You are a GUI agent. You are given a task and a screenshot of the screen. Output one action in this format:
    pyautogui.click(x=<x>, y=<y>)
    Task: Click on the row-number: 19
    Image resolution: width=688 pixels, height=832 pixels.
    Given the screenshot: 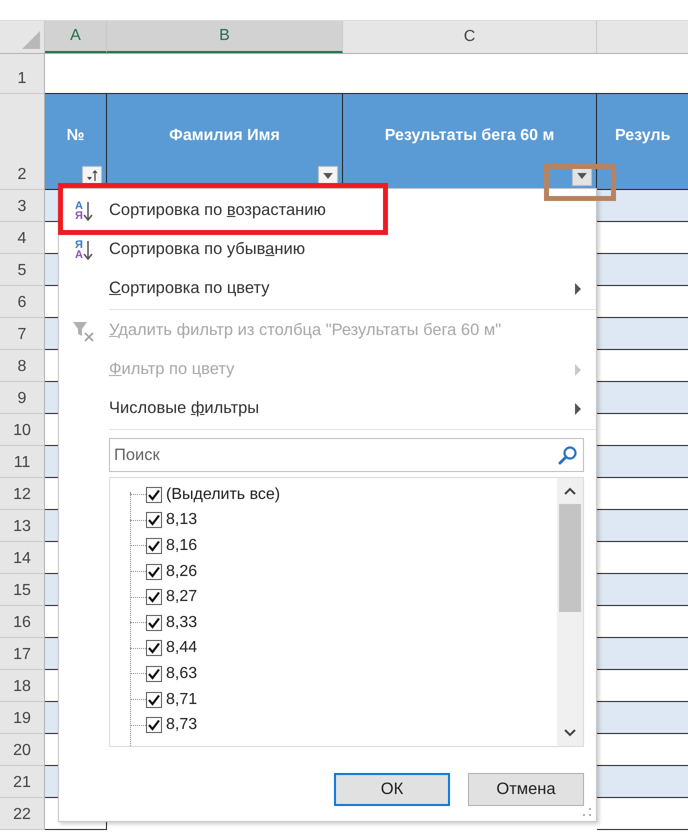 What is the action you would take?
    pyautogui.click(x=22, y=718)
    